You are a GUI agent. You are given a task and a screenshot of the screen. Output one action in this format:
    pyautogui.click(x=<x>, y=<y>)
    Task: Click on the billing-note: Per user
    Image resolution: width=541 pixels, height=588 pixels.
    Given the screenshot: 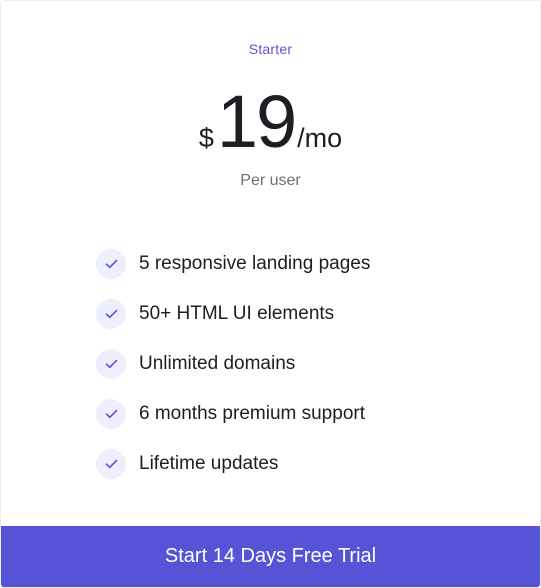 What is the action you would take?
    pyautogui.click(x=270, y=180)
    